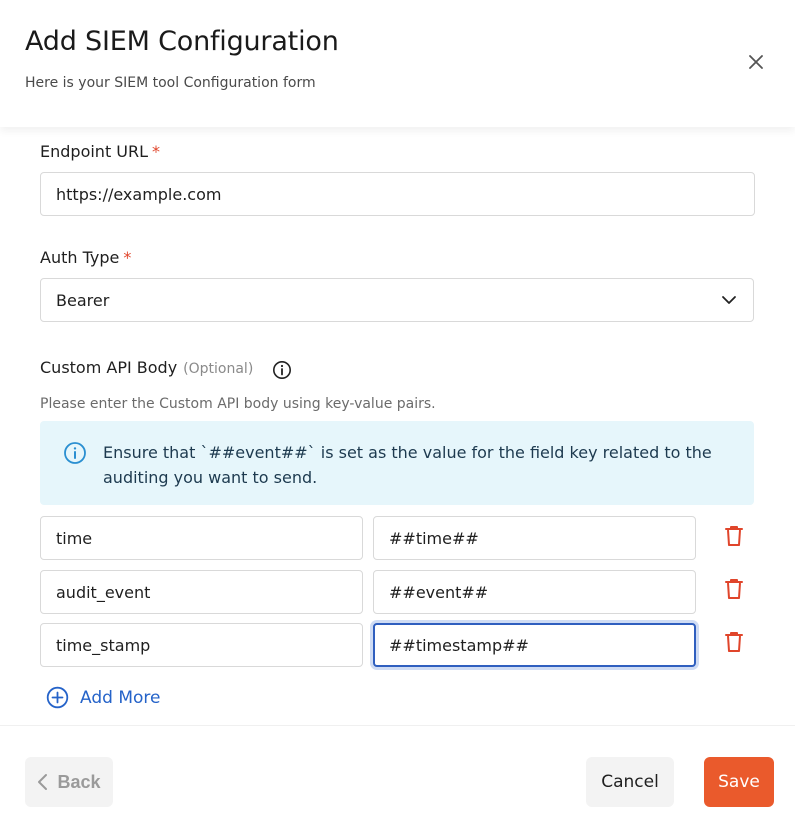 Image resolution: width=795 pixels, height=829 pixels. Describe the element at coordinates (739, 782) in the screenshot. I see `save-button: Save` at that location.